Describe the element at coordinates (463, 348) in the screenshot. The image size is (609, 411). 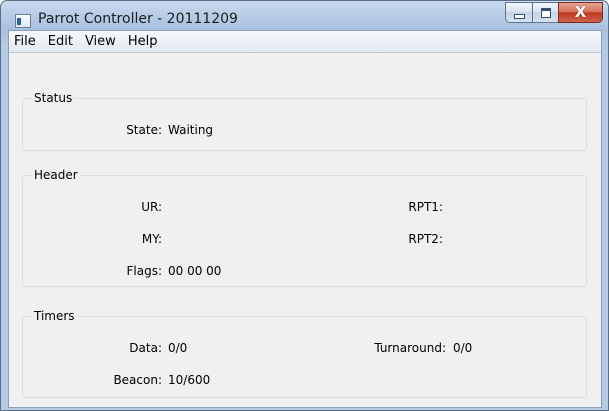
I see `turnaround-value: 0/0` at that location.